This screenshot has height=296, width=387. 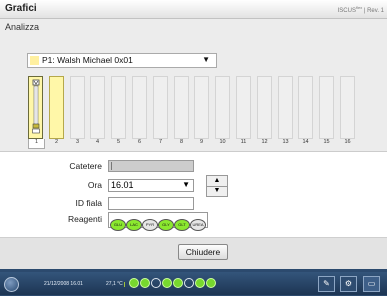 What do you see at coordinates (84, 219) in the screenshot?
I see `reagenti-label: Reagenti` at bounding box center [84, 219].